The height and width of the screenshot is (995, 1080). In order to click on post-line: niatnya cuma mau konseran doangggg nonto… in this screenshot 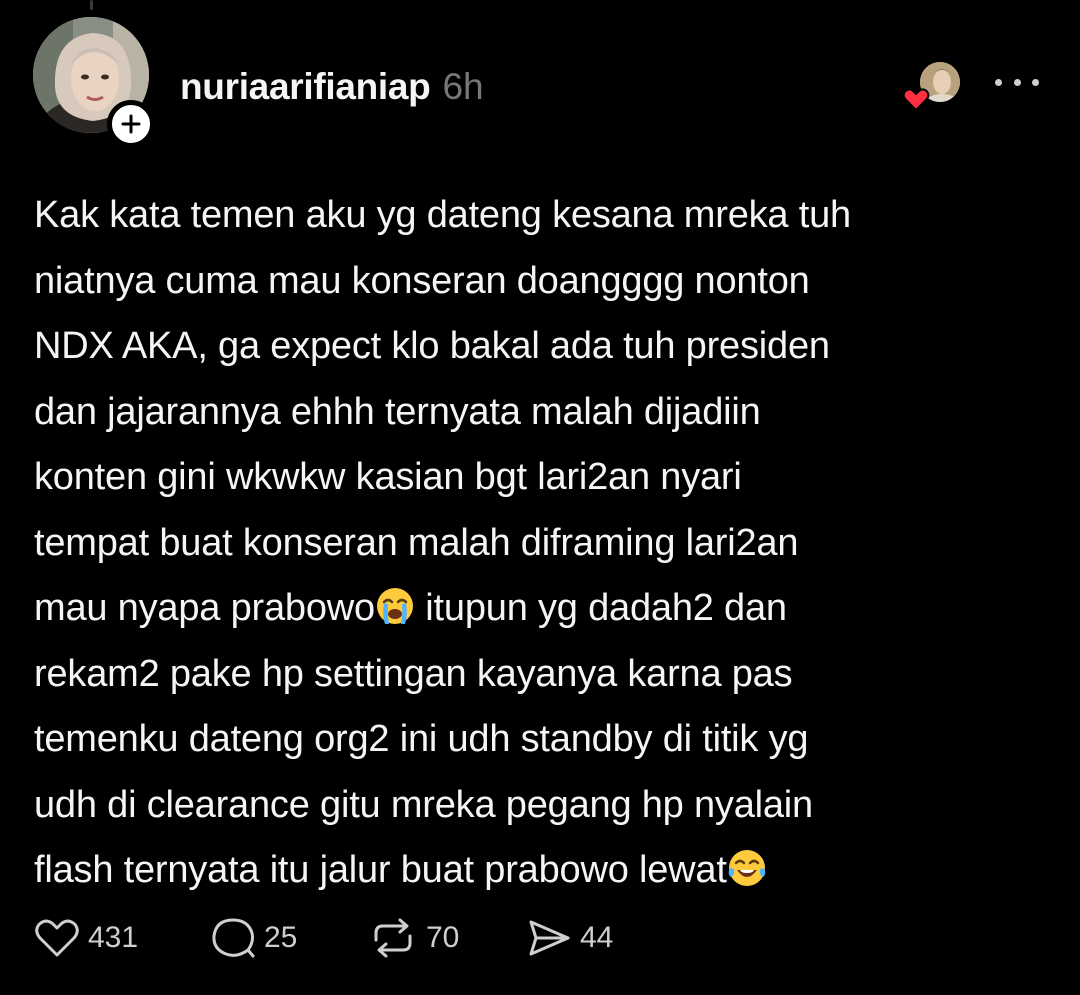, I will do `click(422, 280)`.